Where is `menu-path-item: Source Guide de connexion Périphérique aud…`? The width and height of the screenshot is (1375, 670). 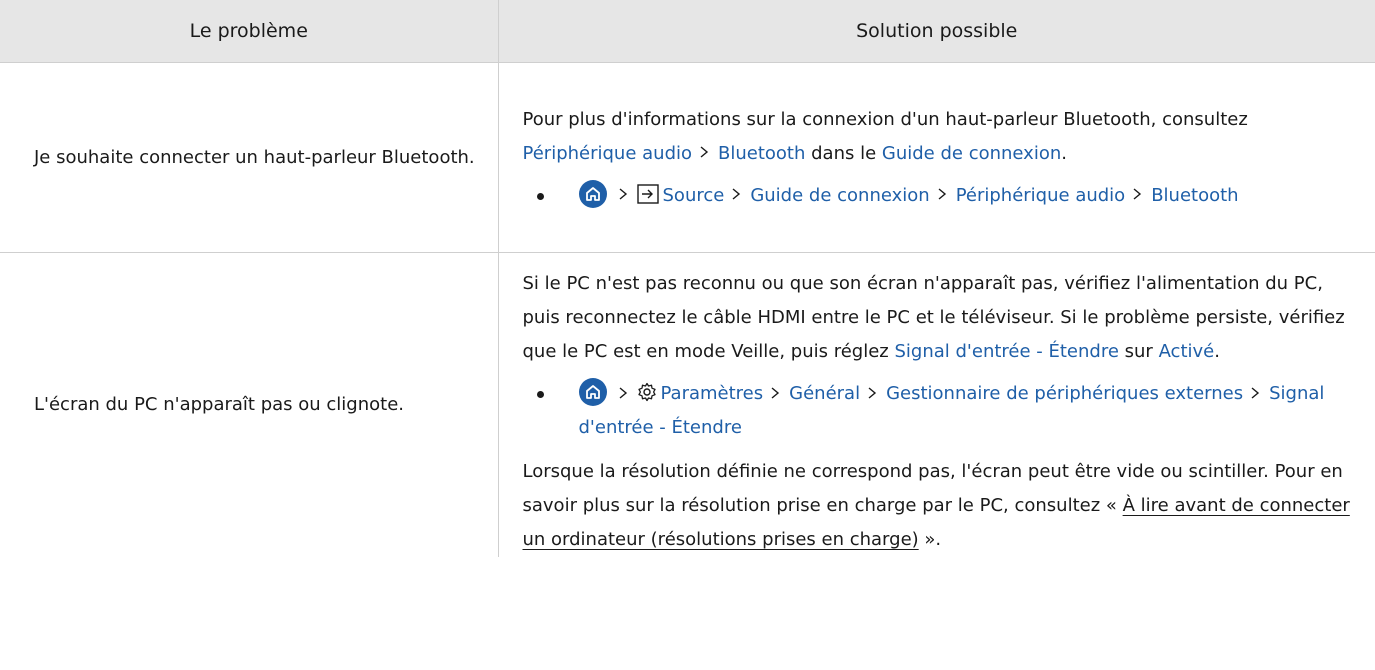
menu-path-item: Source Guide de connexion Périphérique aud… is located at coordinates (940, 196).